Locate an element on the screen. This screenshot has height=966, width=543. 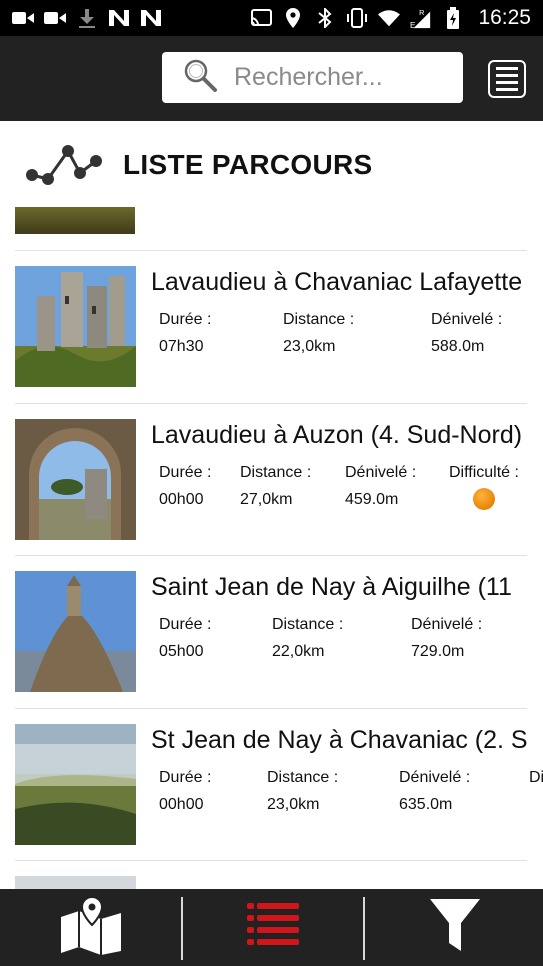
stat-duration: Durée : 07h30 is located at coordinates (185, 333).